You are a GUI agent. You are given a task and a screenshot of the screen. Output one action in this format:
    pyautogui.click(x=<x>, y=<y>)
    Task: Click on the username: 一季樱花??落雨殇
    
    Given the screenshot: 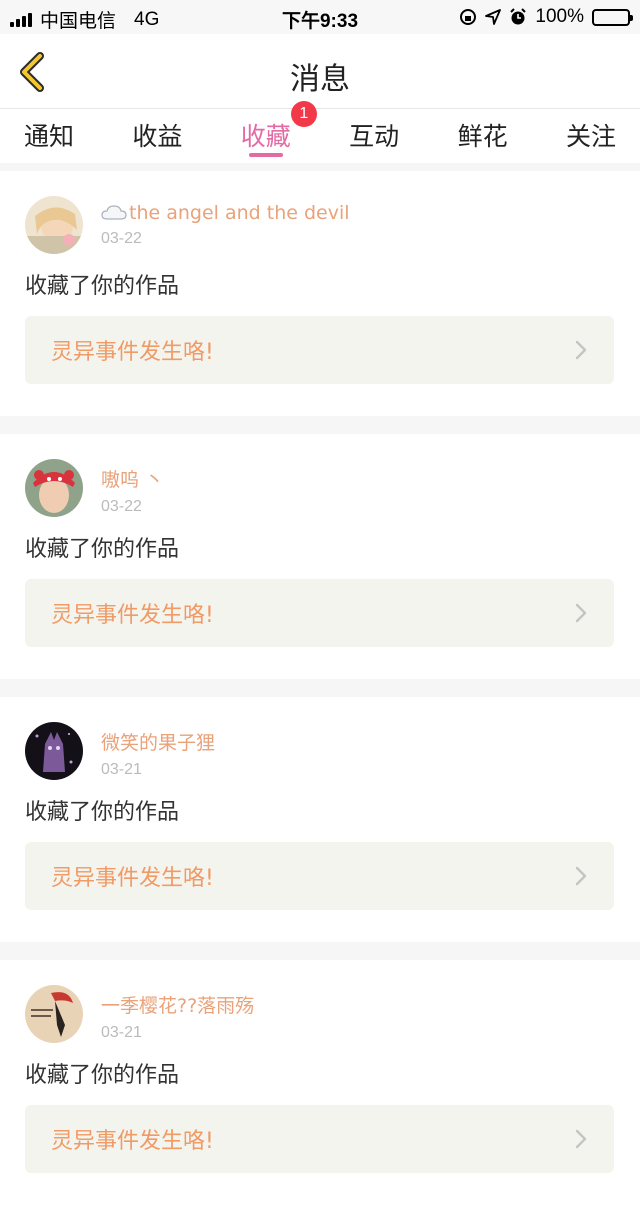 What is the action you would take?
    pyautogui.click(x=177, y=1004)
    